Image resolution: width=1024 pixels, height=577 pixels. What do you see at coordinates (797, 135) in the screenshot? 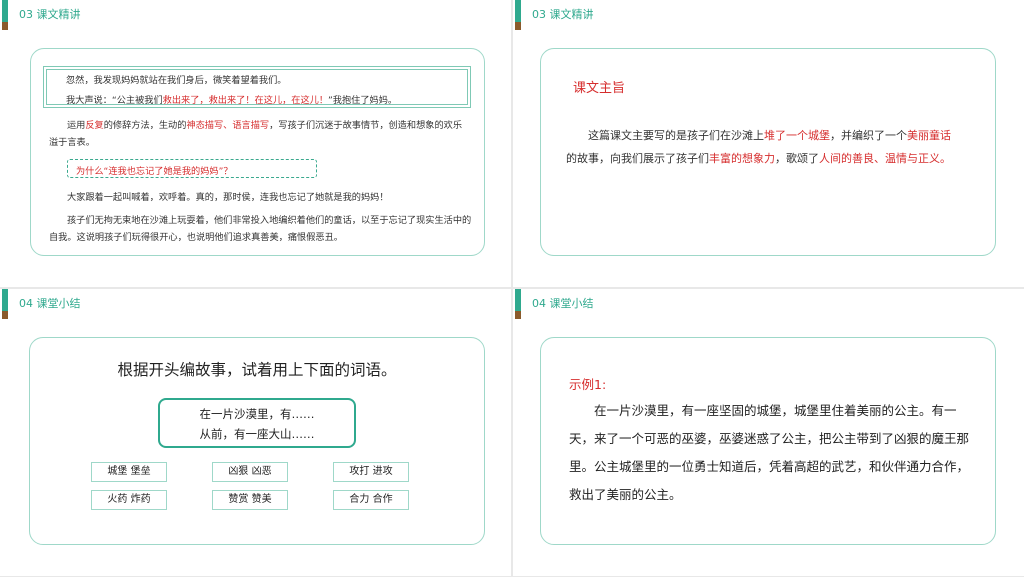
I see `highlight-text: 堆了一个城堡` at bounding box center [797, 135].